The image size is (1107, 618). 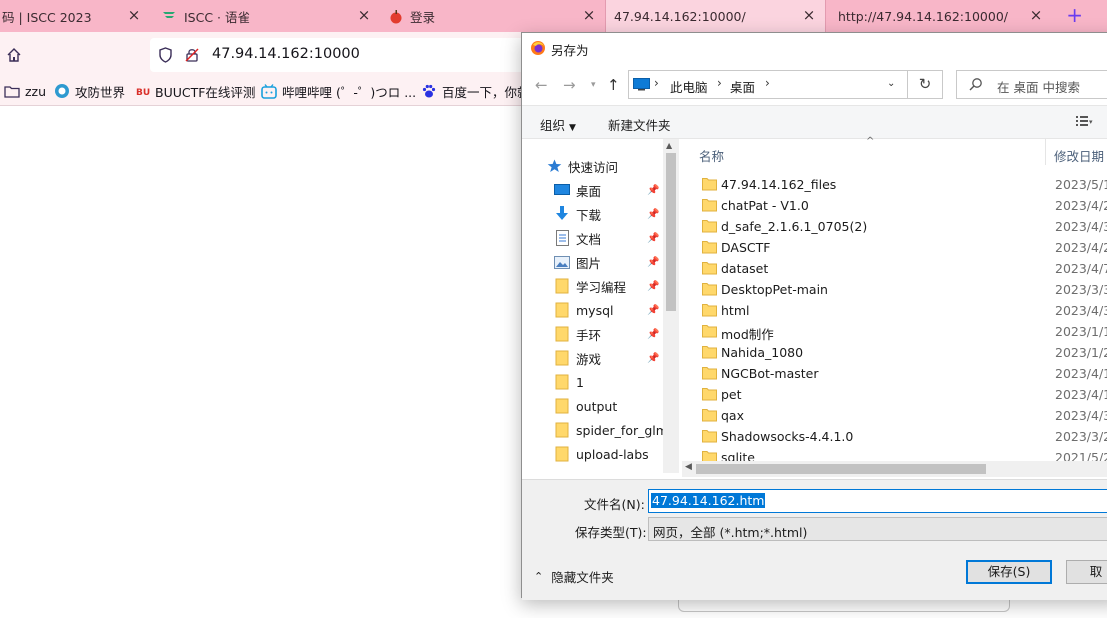 What do you see at coordinates (267, 16) in the screenshot?
I see `tab-iscc-yuque: ISCC · 语雀 ×` at bounding box center [267, 16].